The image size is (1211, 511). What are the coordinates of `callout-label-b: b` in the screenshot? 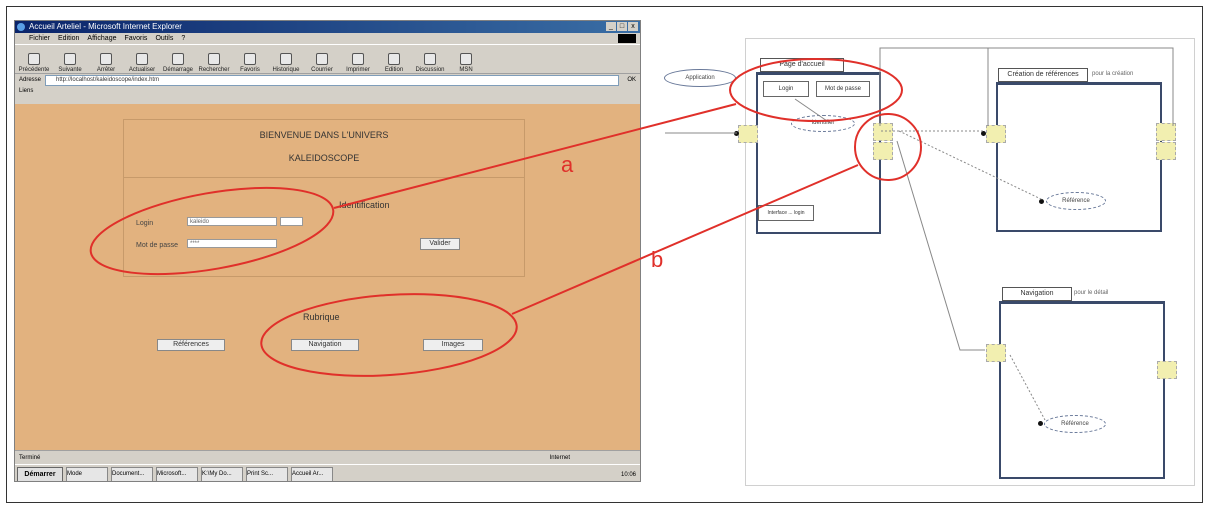 It's located at (657, 259).